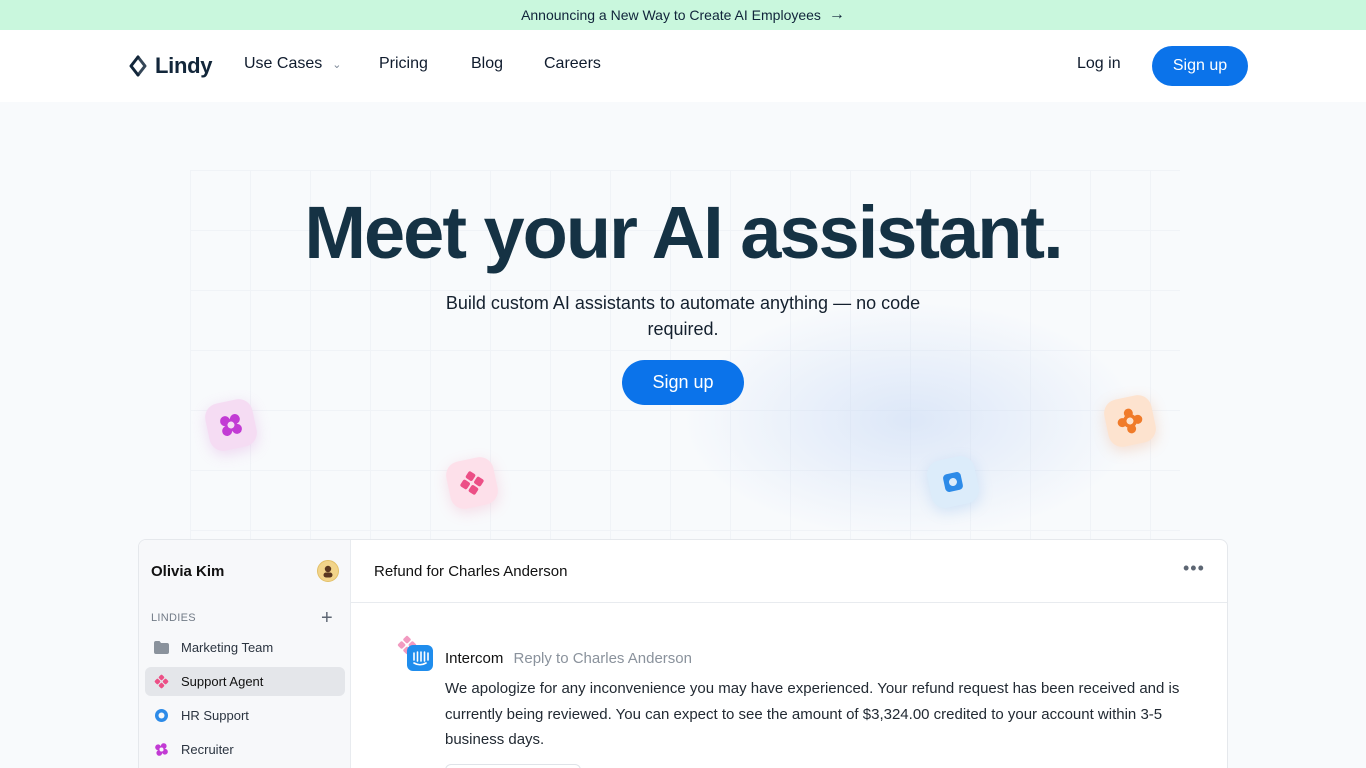 The width and height of the screenshot is (1366, 768). What do you see at coordinates (420, 658) in the screenshot?
I see `intercom-icon` at bounding box center [420, 658].